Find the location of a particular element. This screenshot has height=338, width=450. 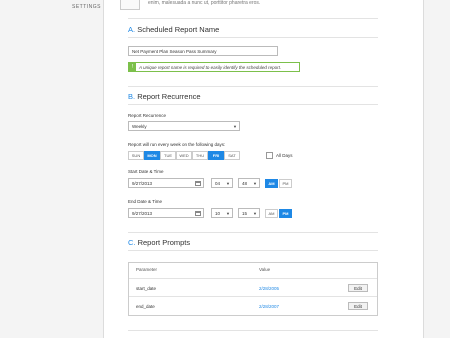

section-a-underline is located at coordinates (253, 37).